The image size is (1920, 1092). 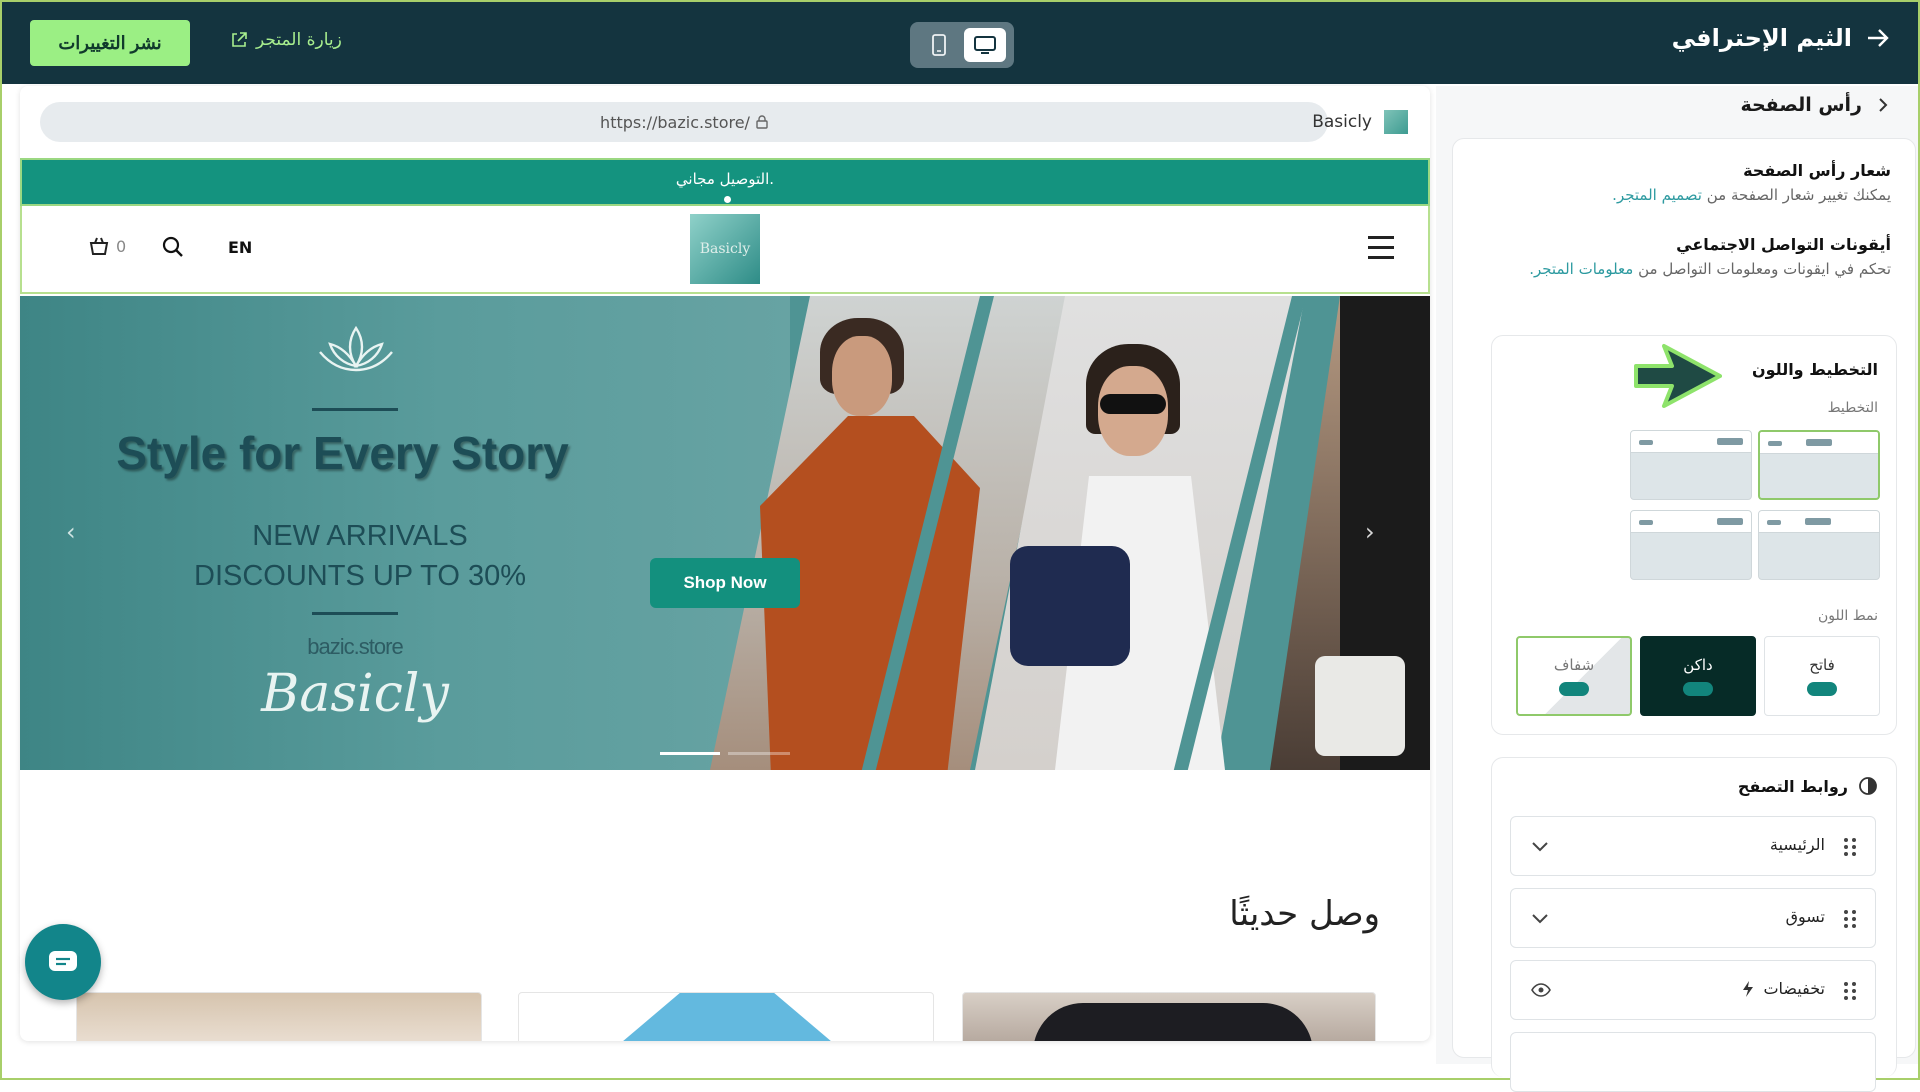 What do you see at coordinates (286, 40) in the screenshot?
I see `visit-store-link: زيارة المتجر` at bounding box center [286, 40].